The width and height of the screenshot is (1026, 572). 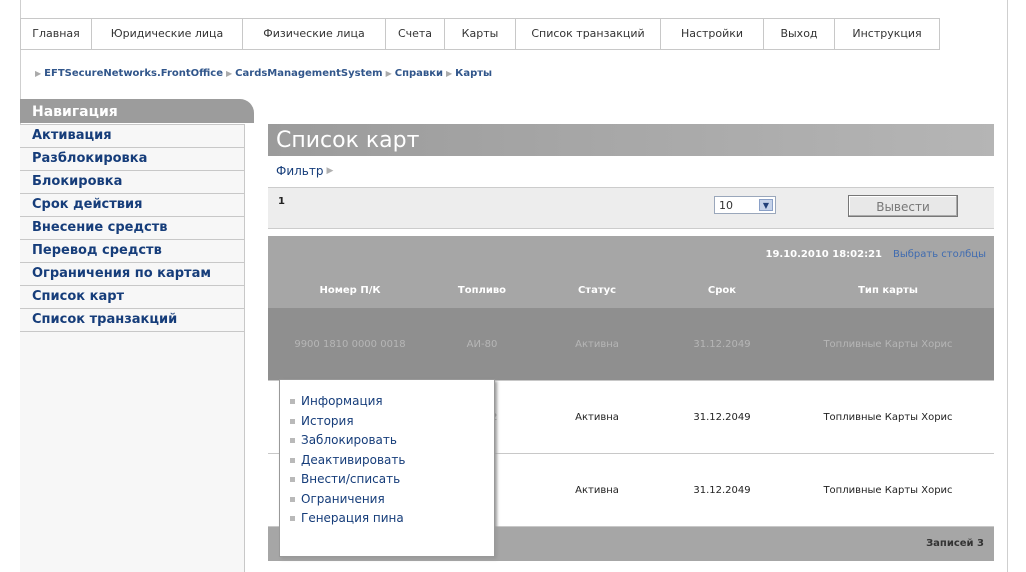 What do you see at coordinates (133, 73) in the screenshot?
I see `breadcrumb-item: EFTSecureNetworks.FrontOffice` at bounding box center [133, 73].